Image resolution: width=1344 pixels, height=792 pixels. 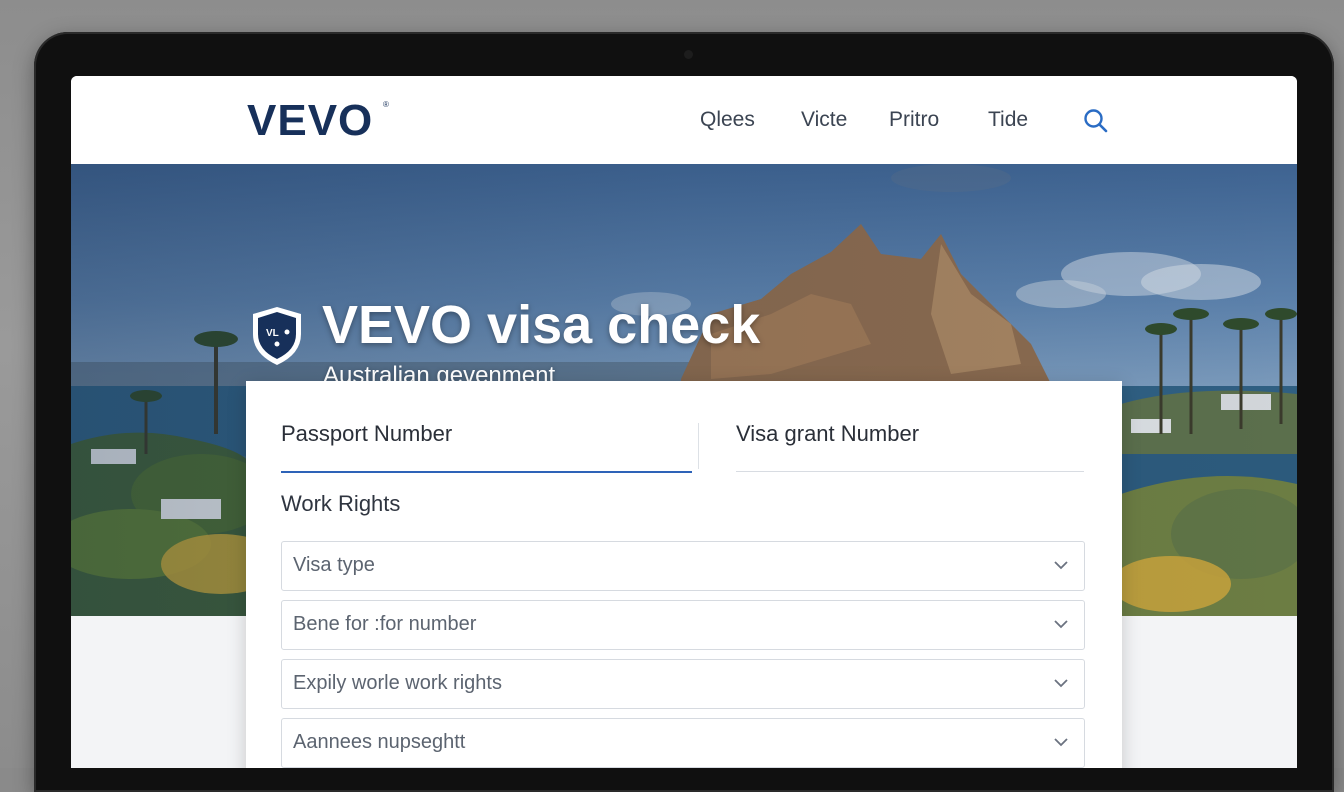 What do you see at coordinates (310, 121) in the screenshot?
I see `vevo-logo: VEVO` at bounding box center [310, 121].